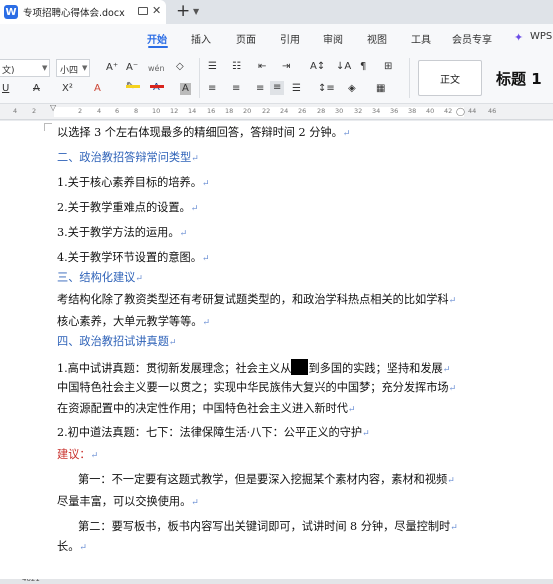  I want to click on ruler-number: 4, so click(15, 111).